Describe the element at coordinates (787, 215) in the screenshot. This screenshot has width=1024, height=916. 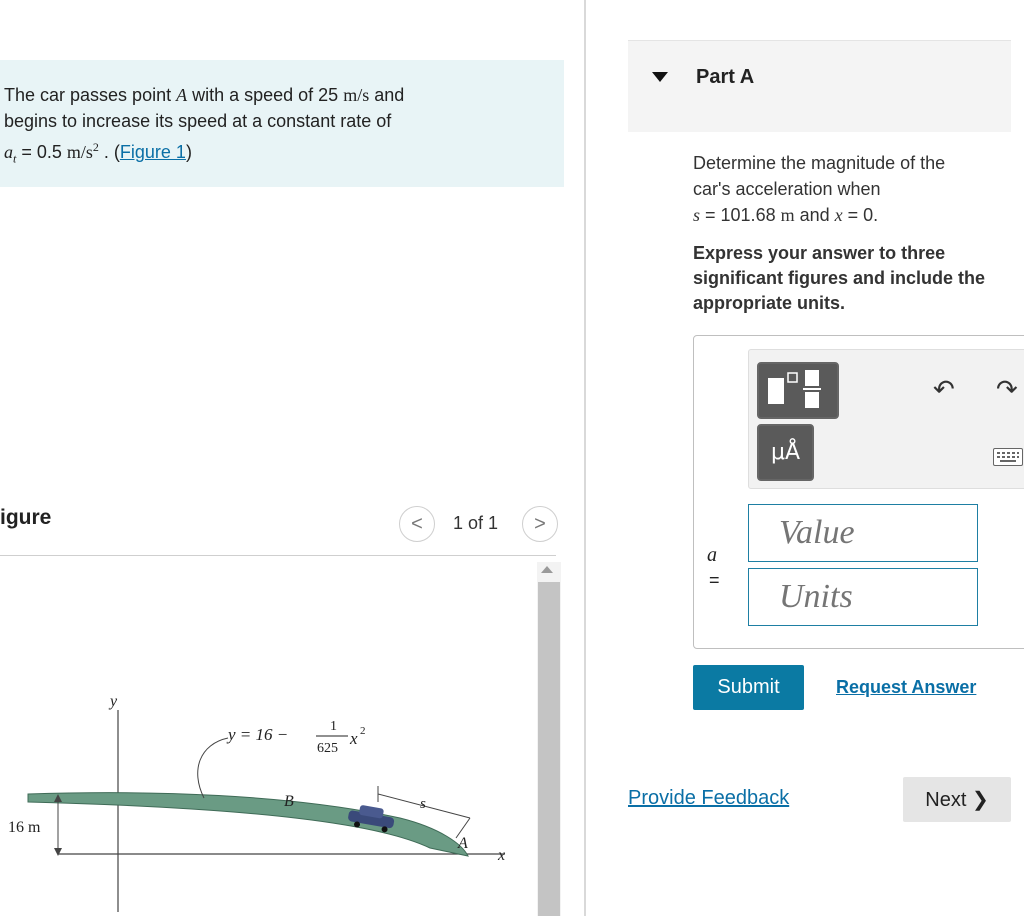
I see `question-s-unit: m` at that location.